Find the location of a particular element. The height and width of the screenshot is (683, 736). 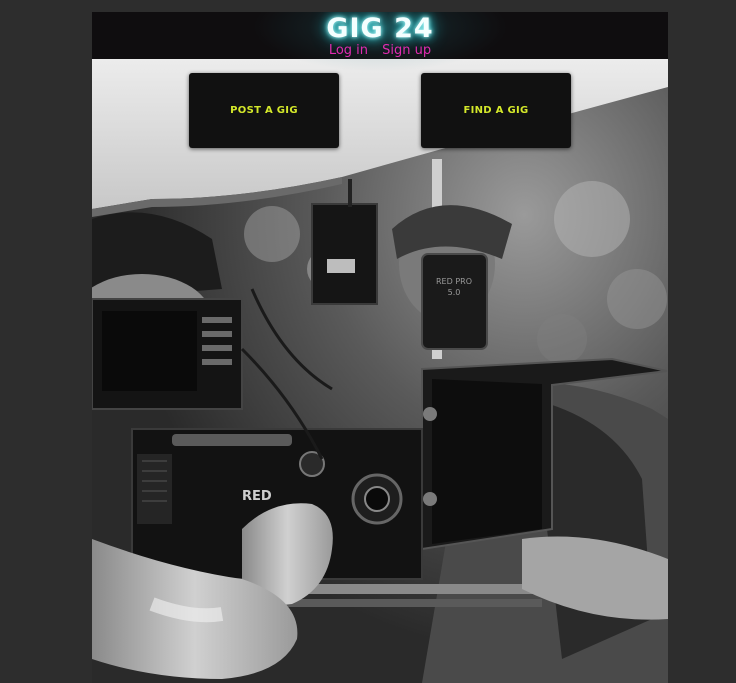

post-gig-label: POST A GIG is located at coordinates (264, 110).